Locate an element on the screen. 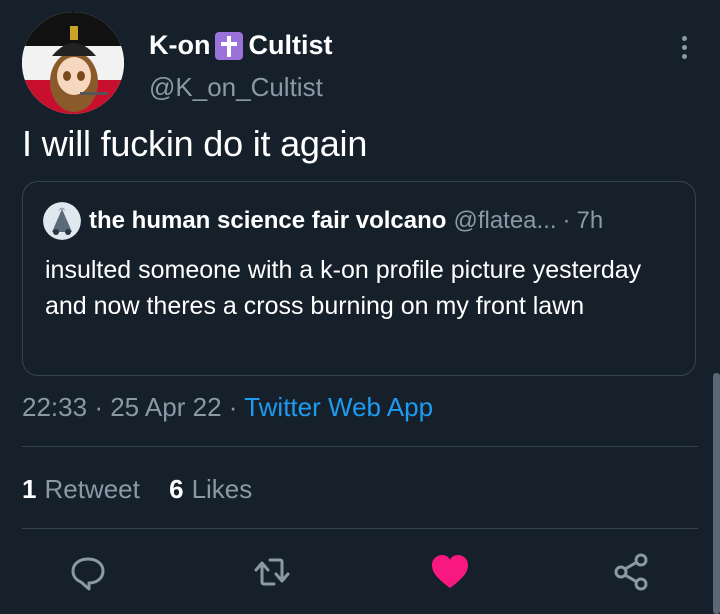 This screenshot has width=720, height=614. likes-count: 6 is located at coordinates (176, 489).